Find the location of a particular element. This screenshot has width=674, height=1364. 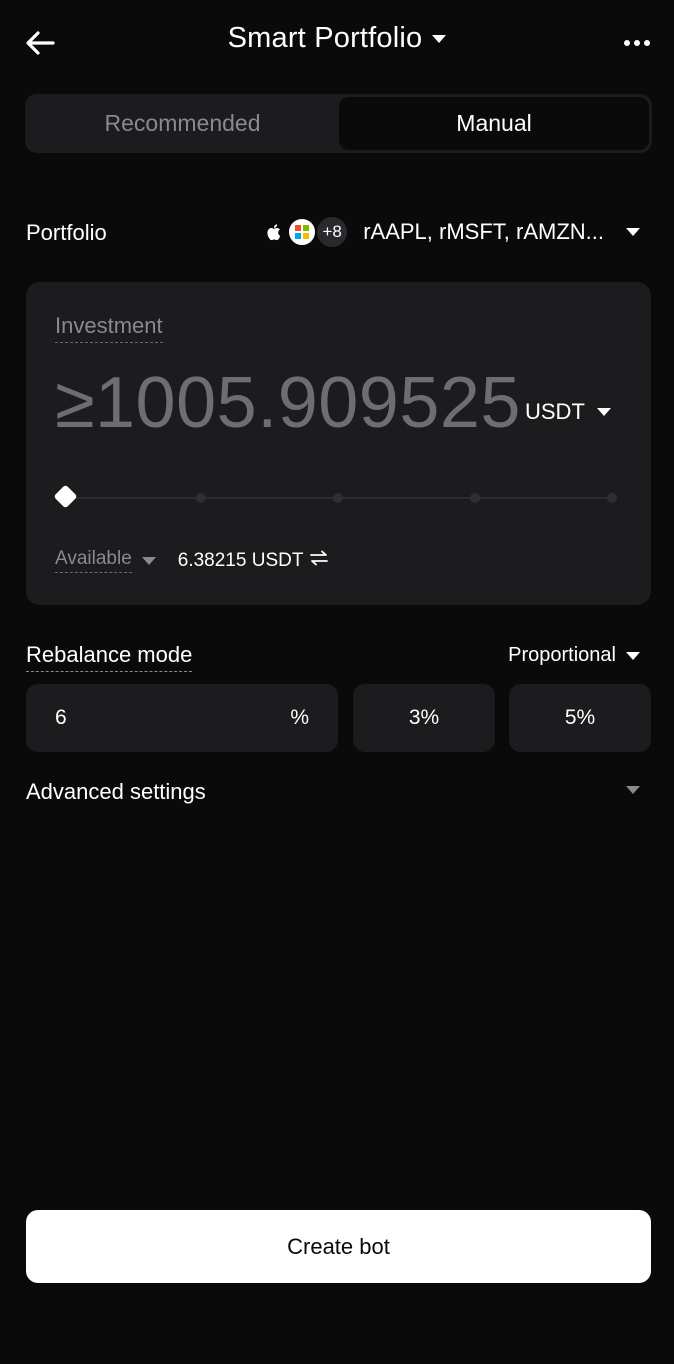

investment-amount-input: ≥1005.909525 is located at coordinates (288, 403).